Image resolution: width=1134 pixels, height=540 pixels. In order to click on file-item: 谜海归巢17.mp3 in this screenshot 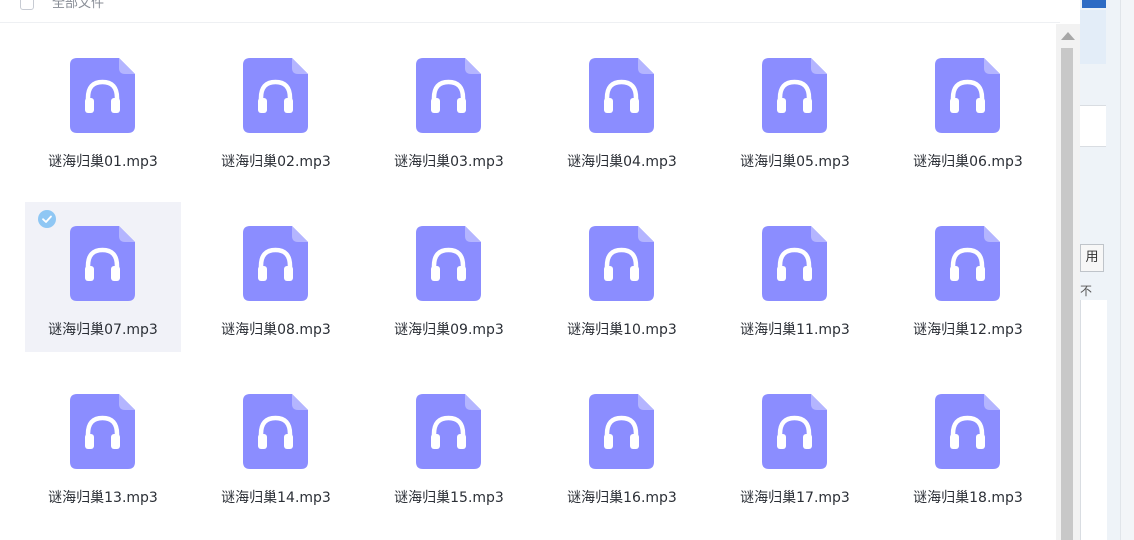, I will do `click(795, 445)`.